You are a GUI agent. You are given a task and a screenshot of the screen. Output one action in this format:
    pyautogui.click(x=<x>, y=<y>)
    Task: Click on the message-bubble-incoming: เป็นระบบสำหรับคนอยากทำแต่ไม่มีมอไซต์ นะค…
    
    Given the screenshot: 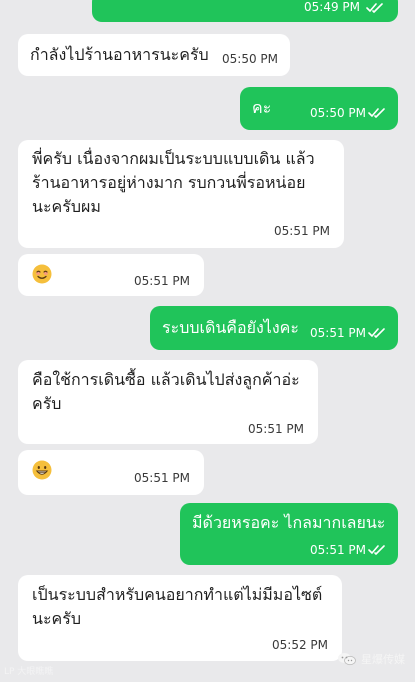 What is the action you would take?
    pyautogui.click(x=180, y=618)
    